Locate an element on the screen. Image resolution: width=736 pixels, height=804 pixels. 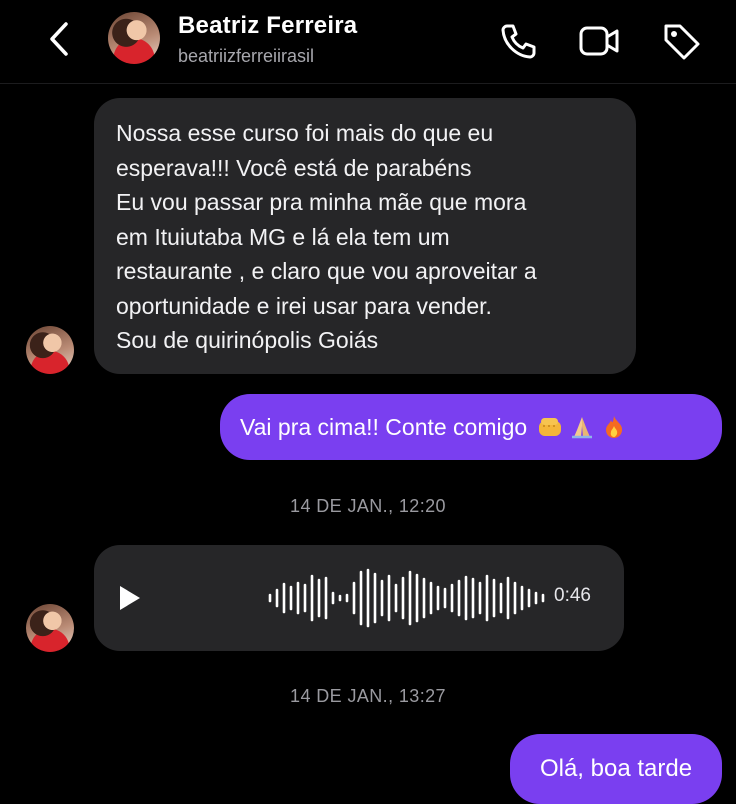
contact-avatar is located at coordinates (134, 38).